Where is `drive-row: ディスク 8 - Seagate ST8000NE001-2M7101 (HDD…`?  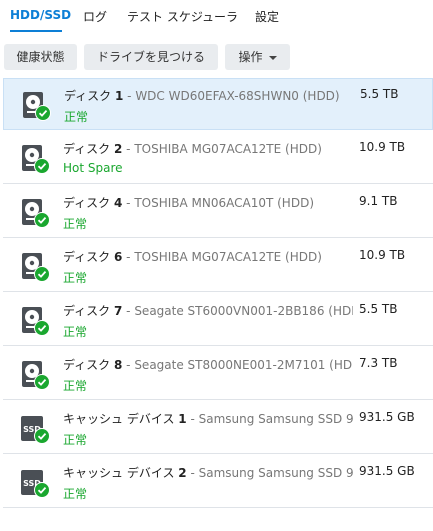
drive-row: ディスク 8 - Seagate ST8000NE001-2M7101 (HDD… is located at coordinates (218, 374).